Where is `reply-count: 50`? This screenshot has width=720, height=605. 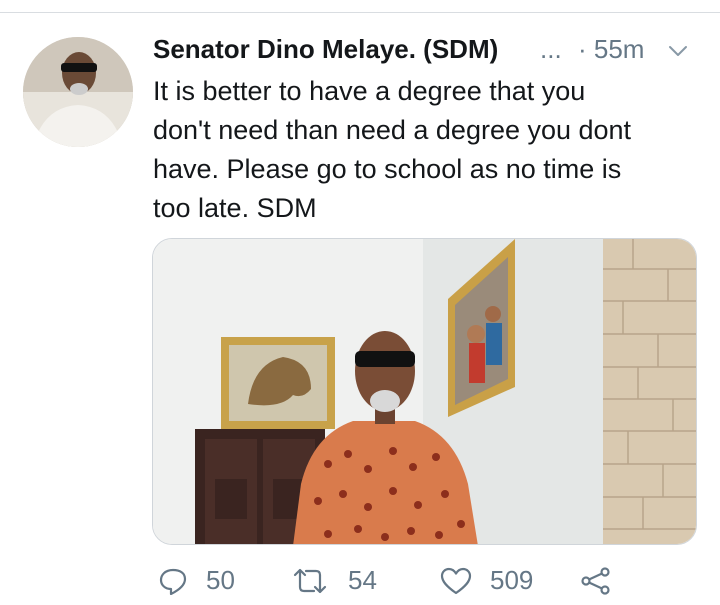 reply-count: 50 is located at coordinates (220, 580).